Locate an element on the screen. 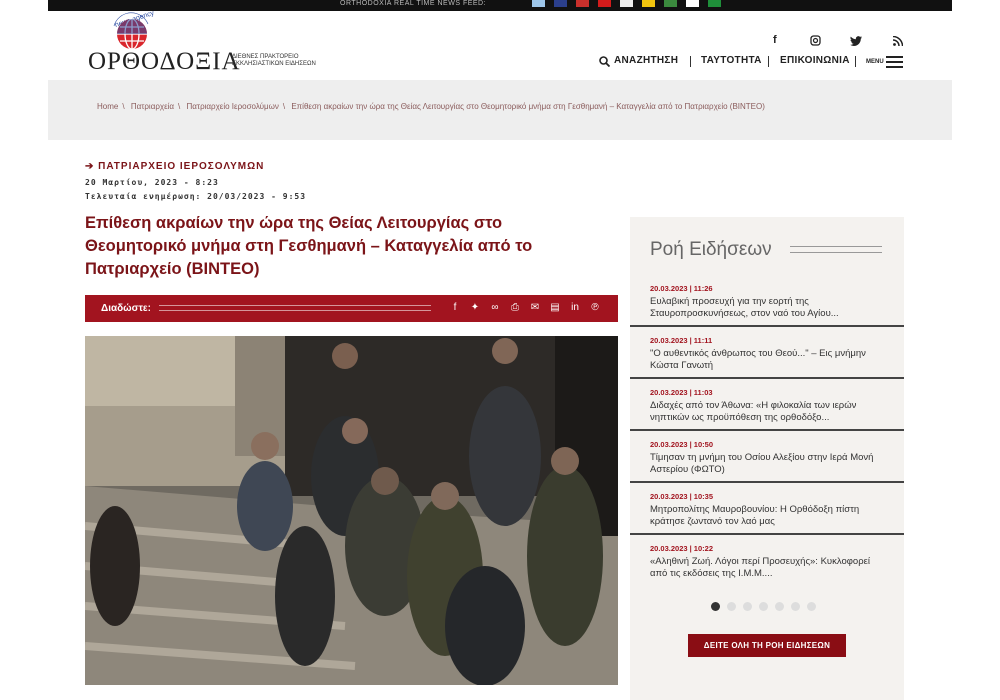 The width and height of the screenshot is (1000, 700). published-date: 20 Μαρτίου, 2023 - 8:23 is located at coordinates (152, 182).